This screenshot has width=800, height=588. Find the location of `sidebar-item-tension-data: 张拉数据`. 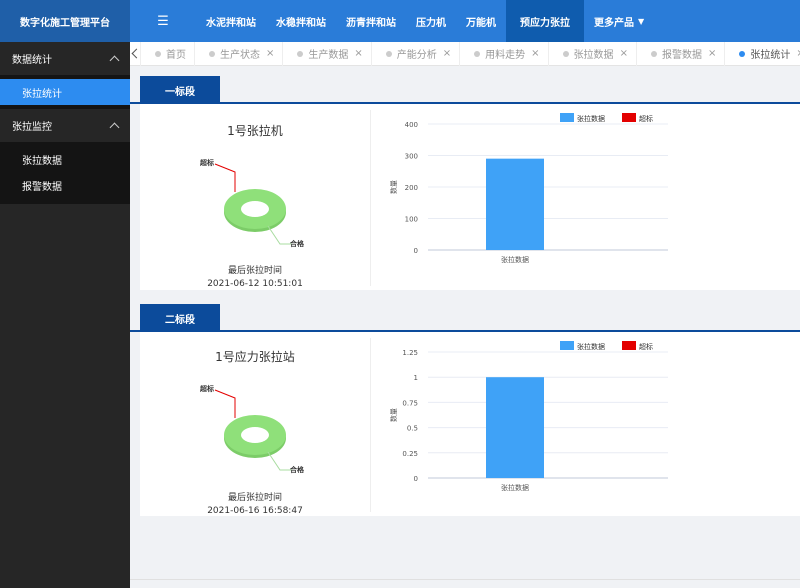

sidebar-item-tension-data: 张拉数据 is located at coordinates (65, 159).